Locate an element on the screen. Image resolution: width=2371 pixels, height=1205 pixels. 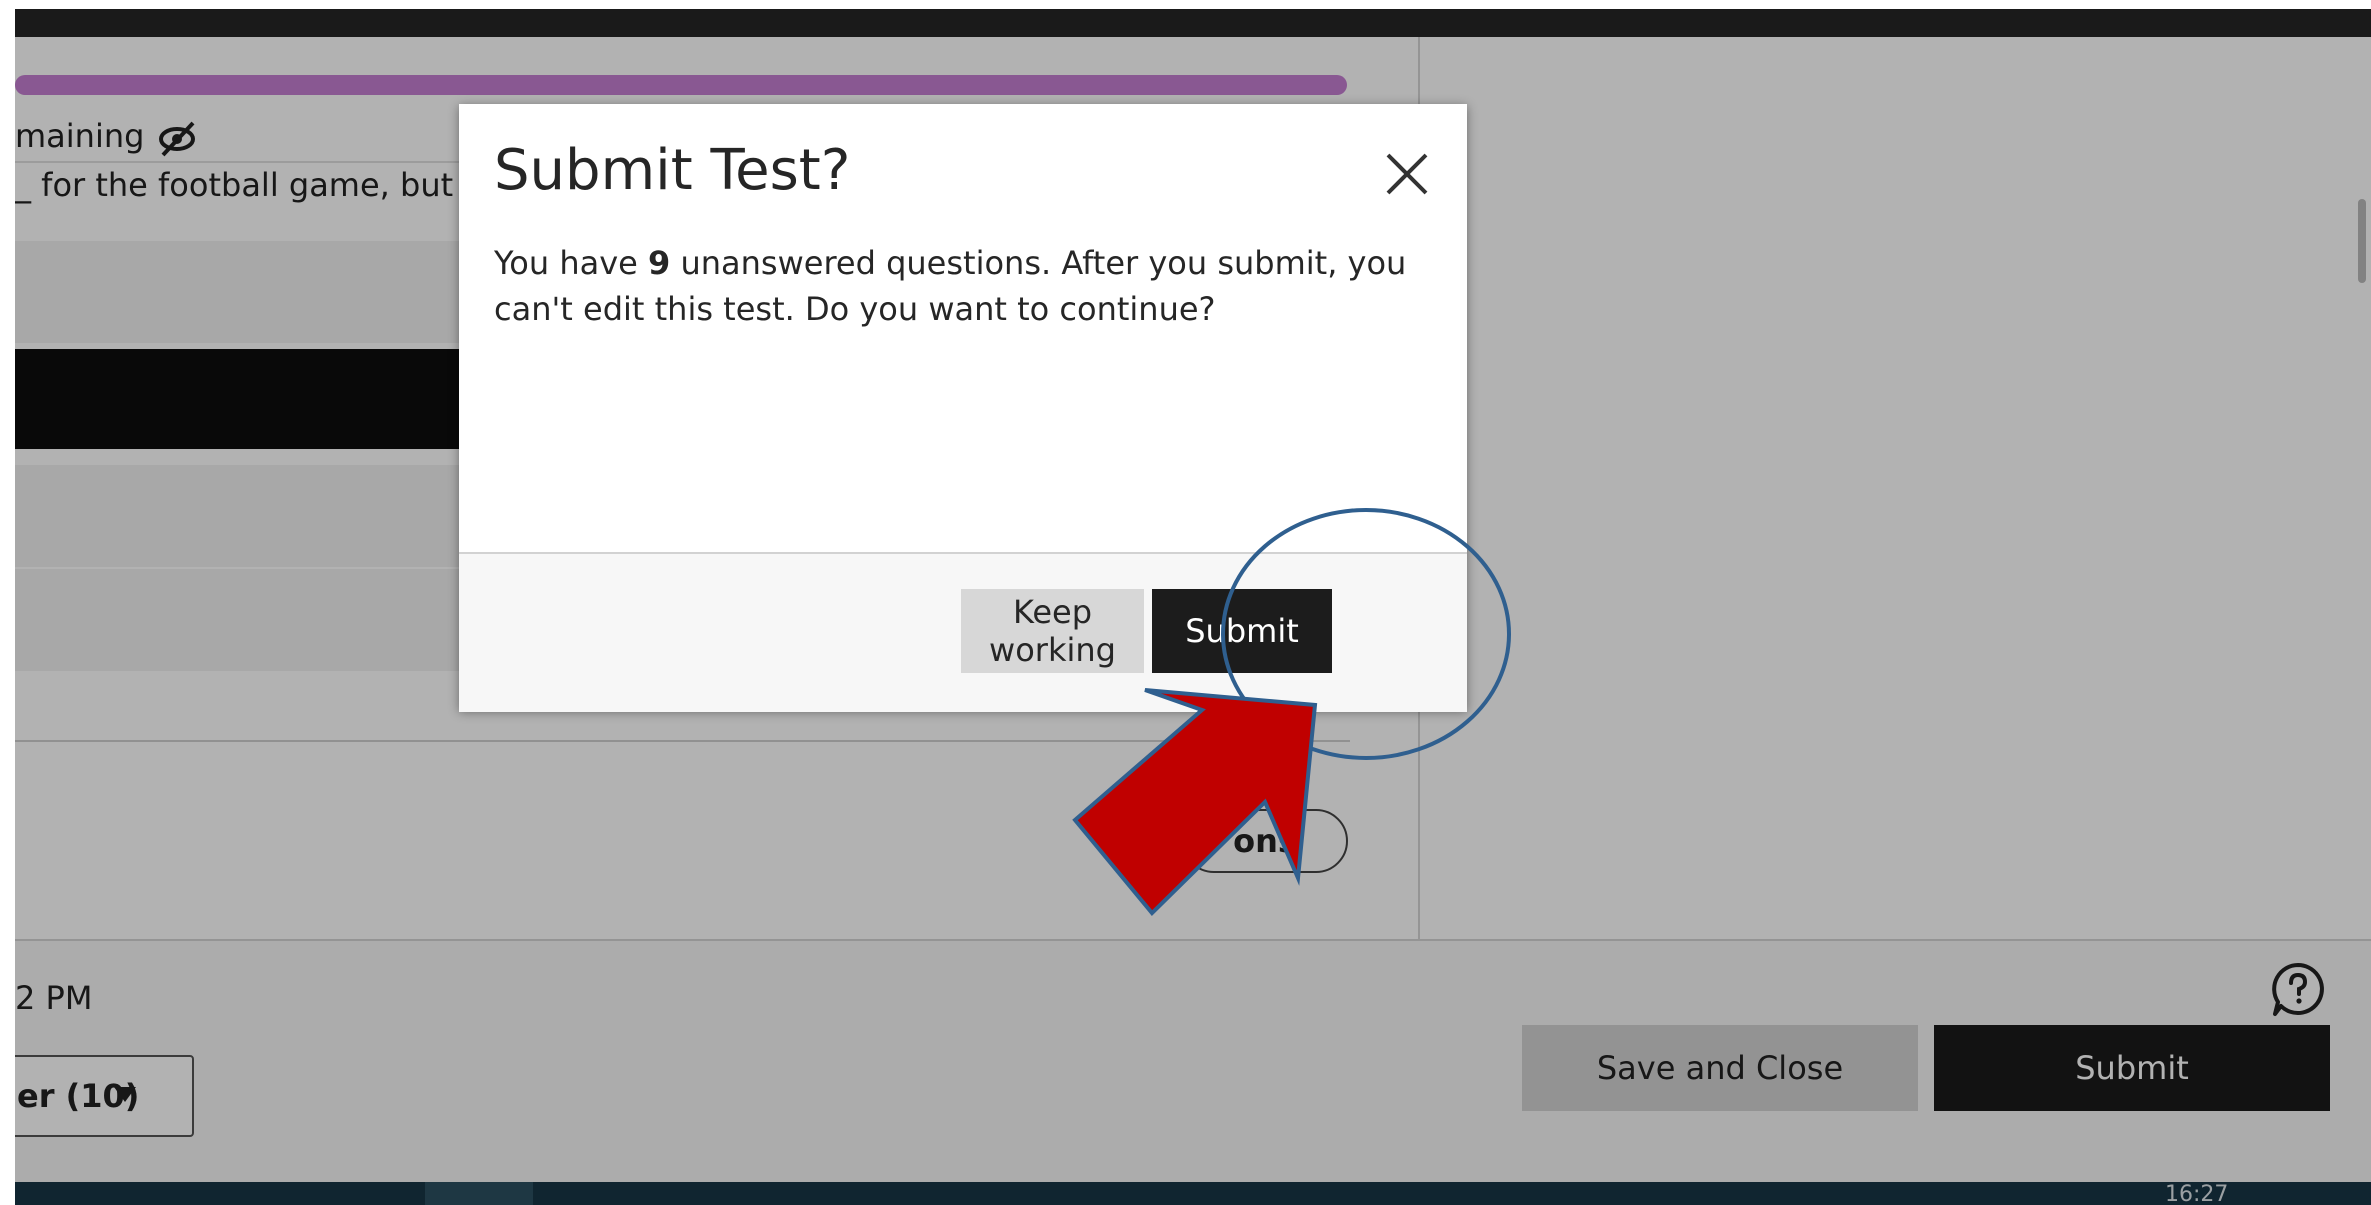
dialog-footer: Keep working Submit is located at coordinates (963, 632).